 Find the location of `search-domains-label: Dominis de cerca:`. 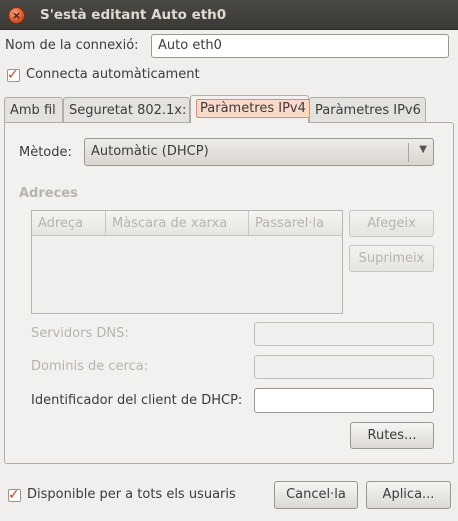

search-domains-label: Dominis de cerca: is located at coordinates (90, 366).